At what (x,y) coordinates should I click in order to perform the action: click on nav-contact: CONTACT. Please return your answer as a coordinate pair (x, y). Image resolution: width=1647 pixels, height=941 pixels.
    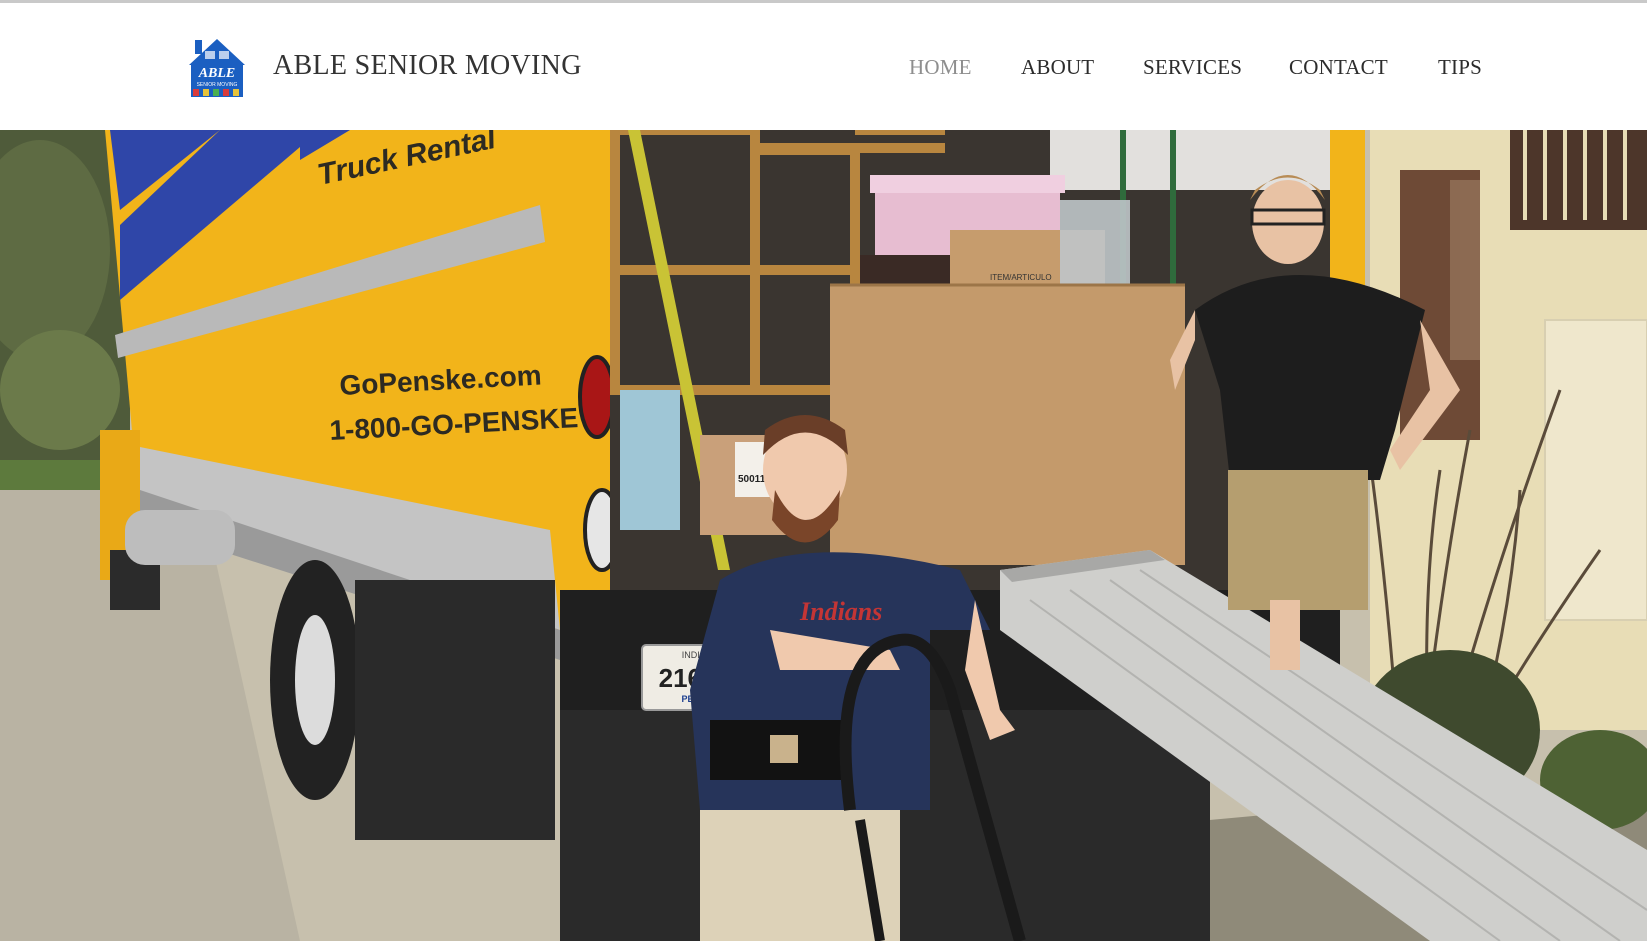
    Looking at the image, I should click on (1338, 67).